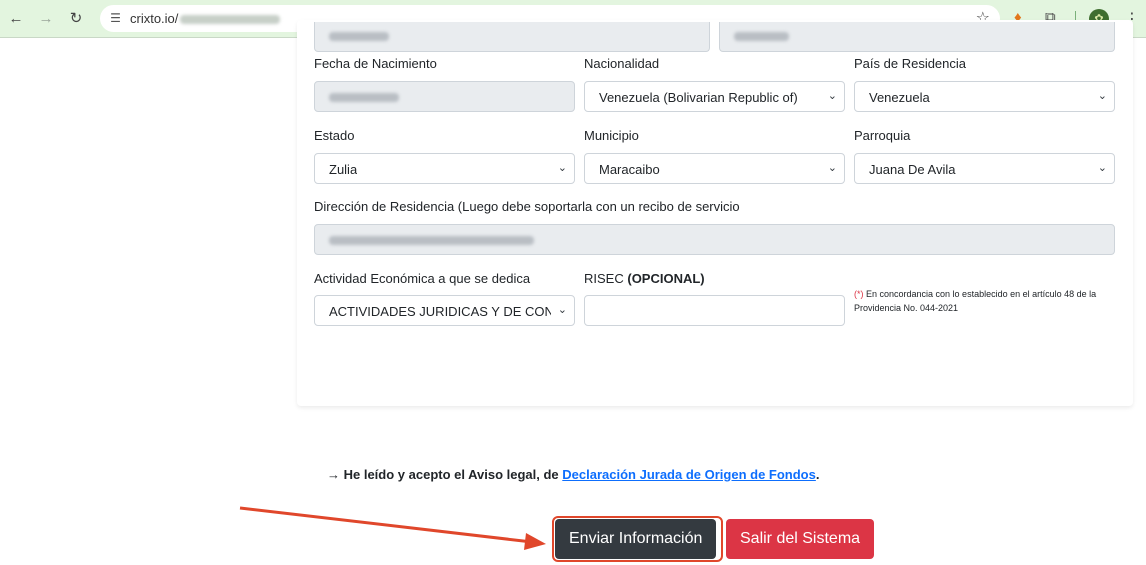  Describe the element at coordinates (800, 539) in the screenshot. I see `exit-system-button: Salir del Sistema` at that location.